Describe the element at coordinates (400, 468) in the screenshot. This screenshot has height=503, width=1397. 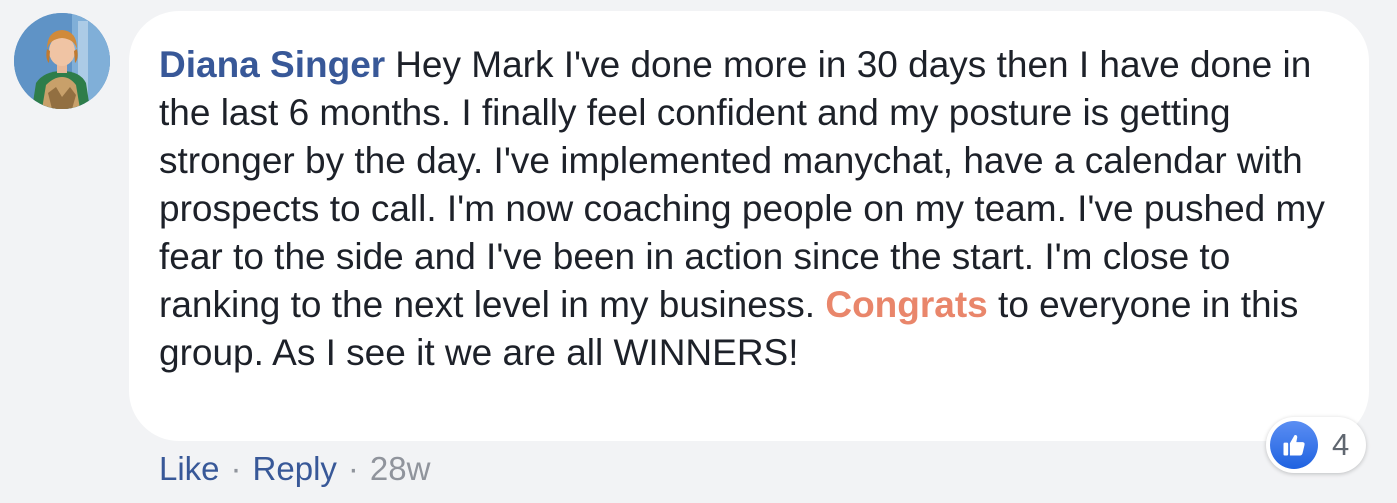
I see `timestamp: 28w` at that location.